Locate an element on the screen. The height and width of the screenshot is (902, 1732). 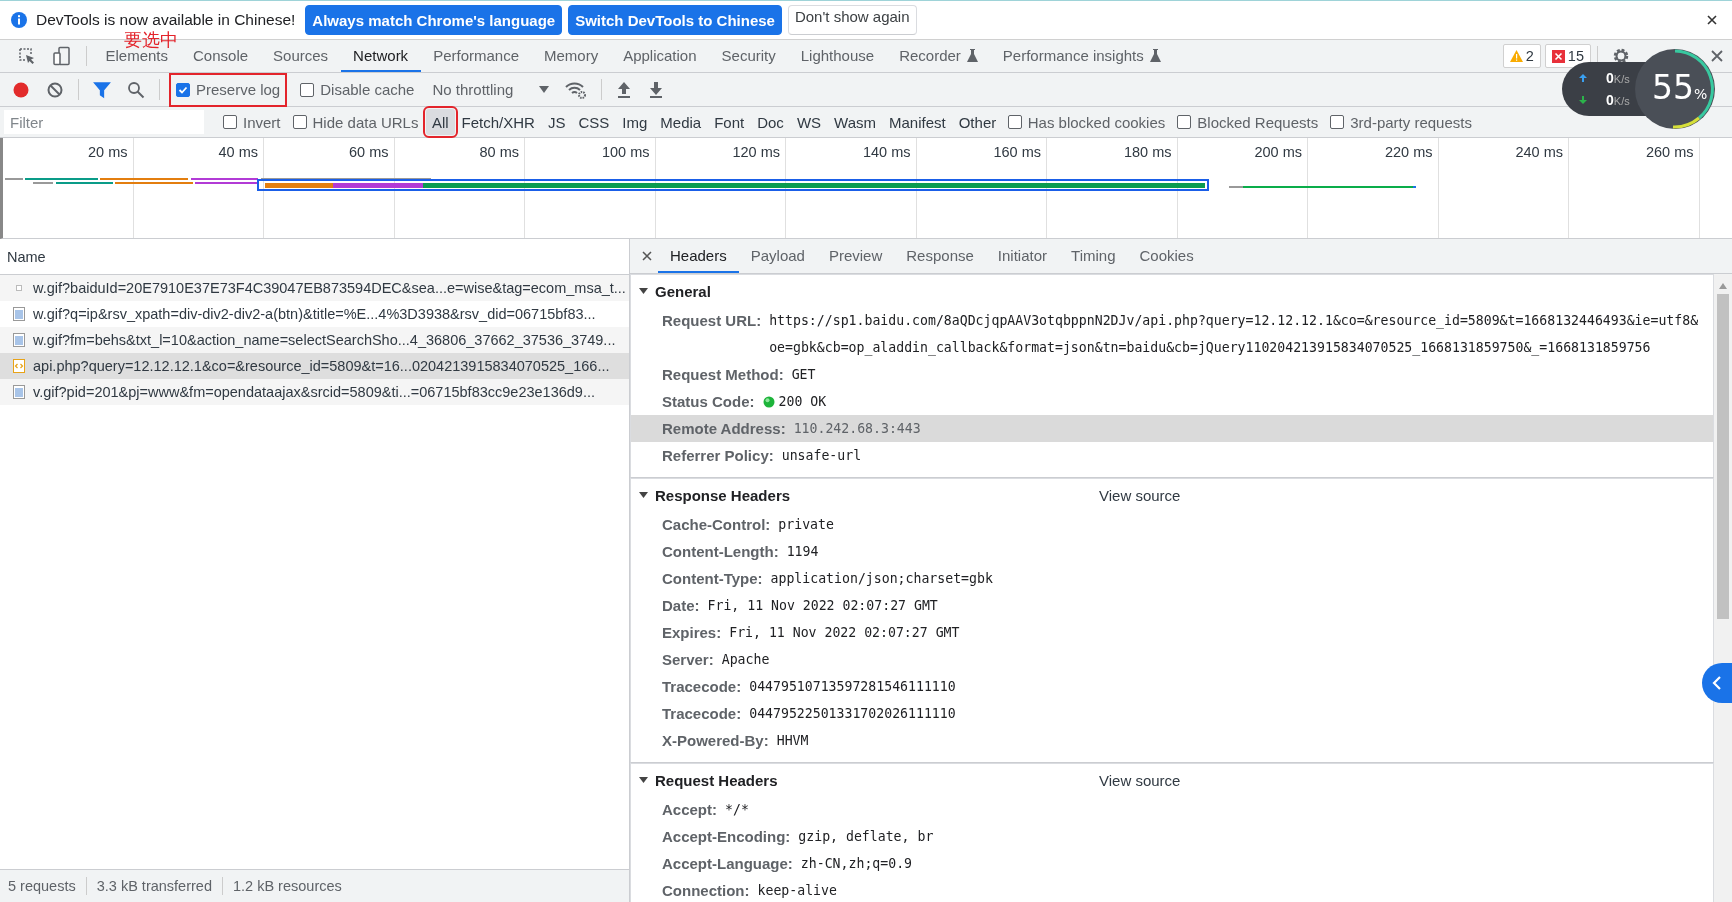
panel-tab: Performance is located at coordinates (476, 56).